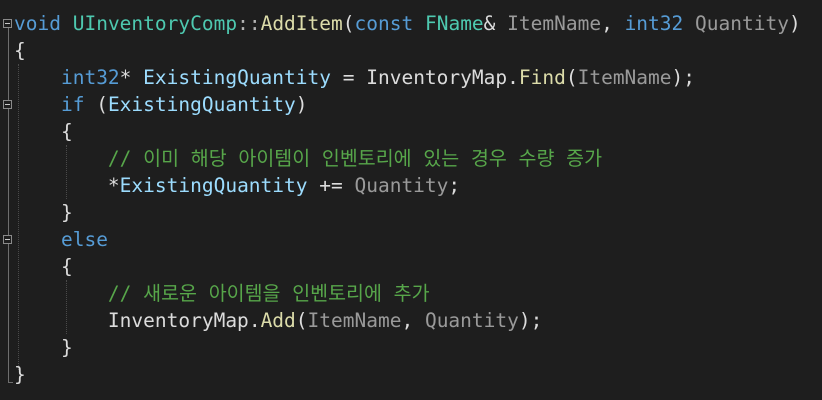  I want to click on code-token: UInventoryComp, so click(155, 23).